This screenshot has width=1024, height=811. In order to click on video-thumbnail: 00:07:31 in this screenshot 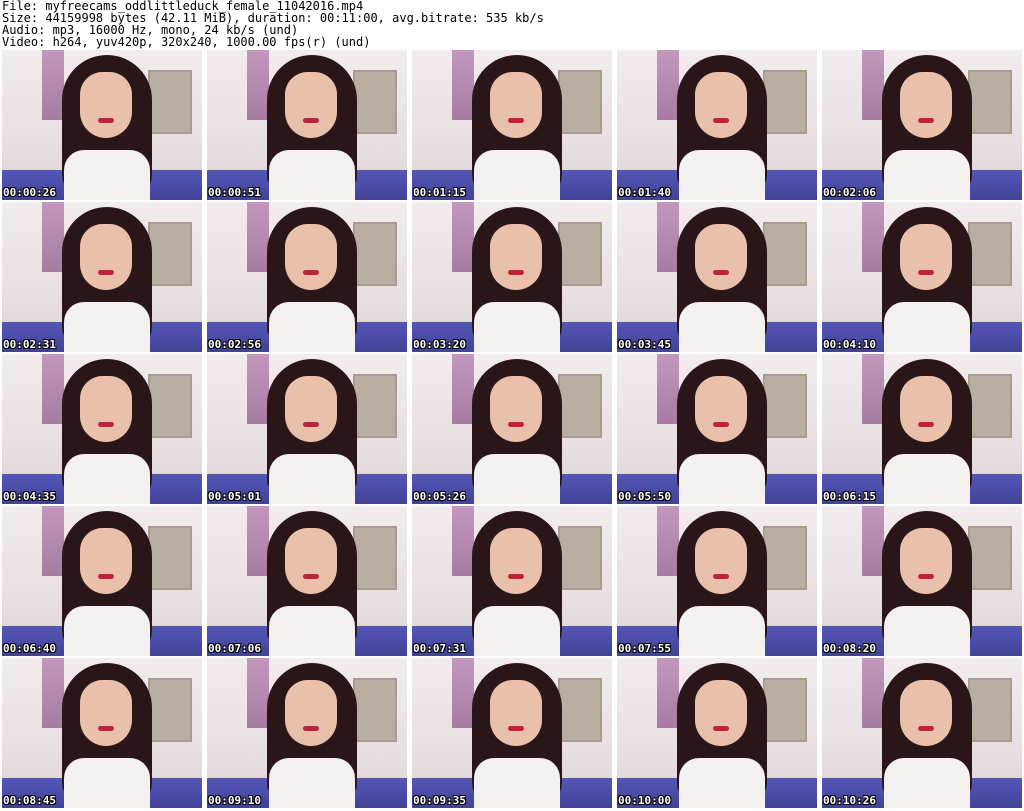, I will do `click(512, 581)`.